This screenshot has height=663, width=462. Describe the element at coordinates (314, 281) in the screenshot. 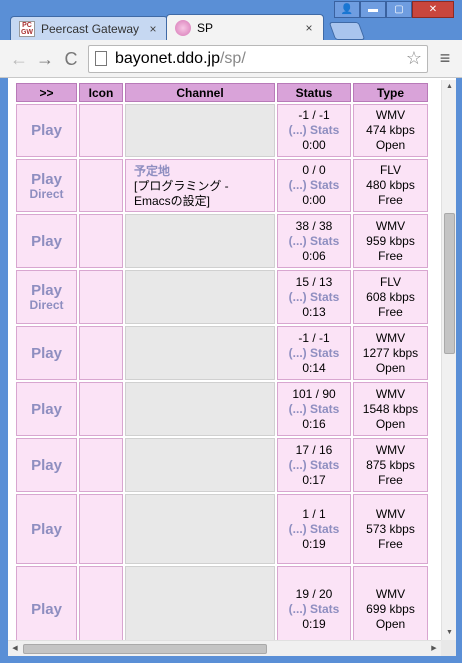

I see `listener-count: 15 / 13` at that location.